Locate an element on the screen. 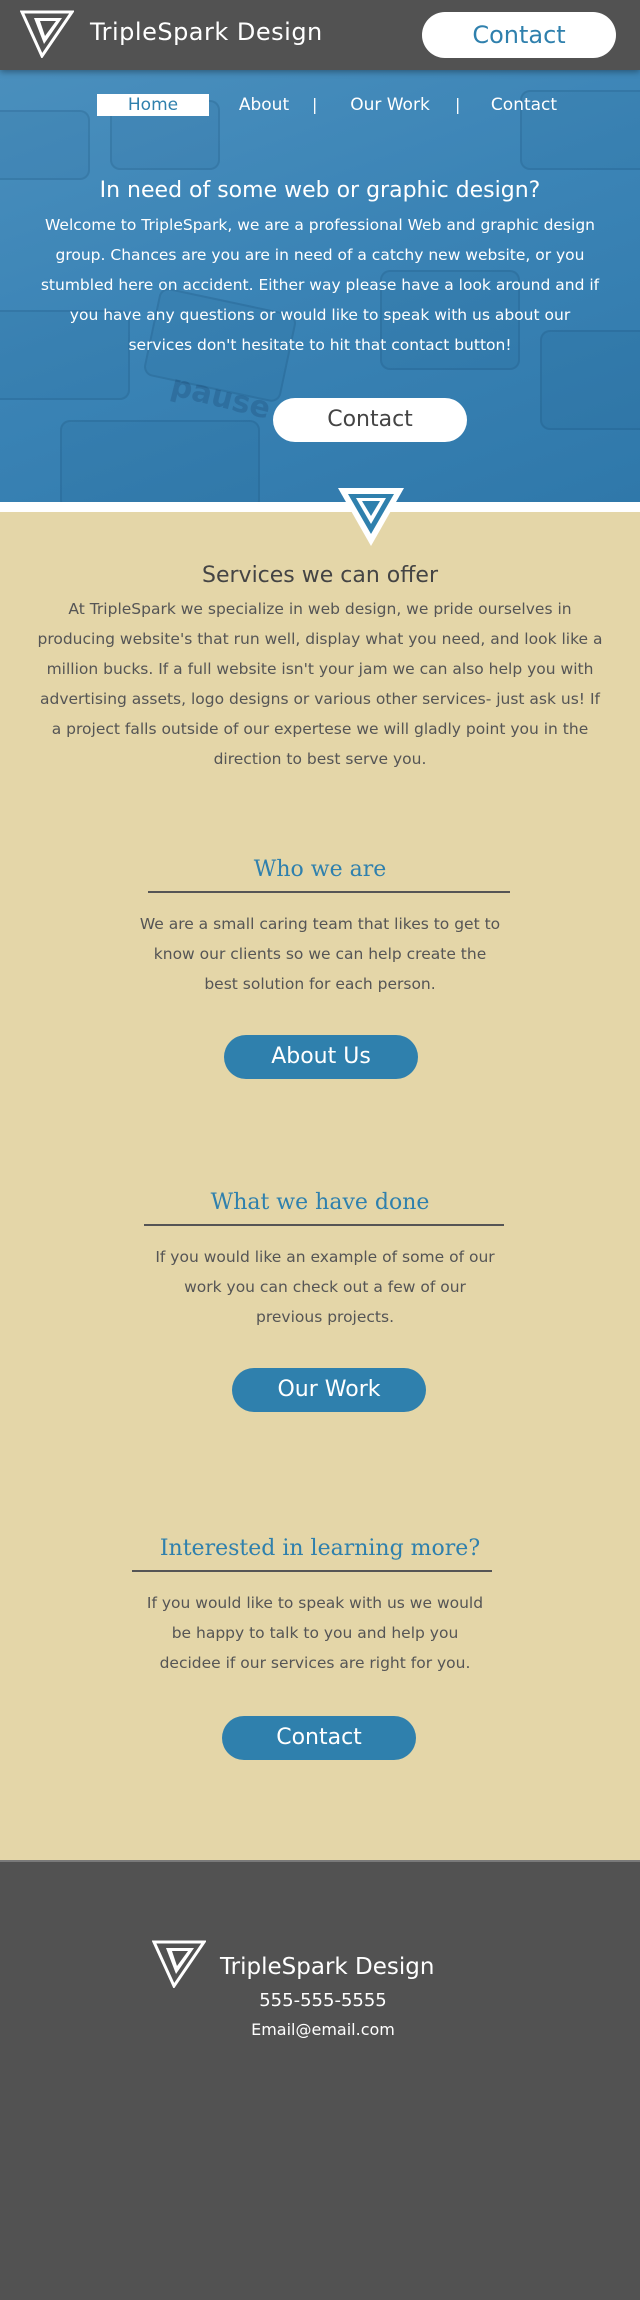 The height and width of the screenshot is (2300, 640). what-we-have-done-title: What we have done is located at coordinates (320, 1202).